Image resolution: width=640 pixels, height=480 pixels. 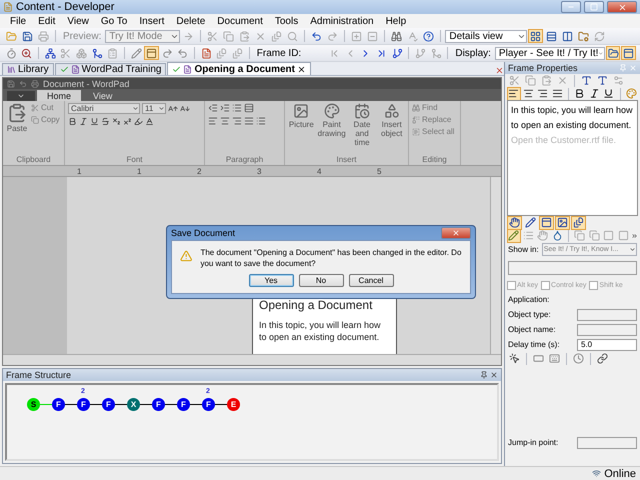 I want to click on ruler-number: 3, so click(x=259, y=171).